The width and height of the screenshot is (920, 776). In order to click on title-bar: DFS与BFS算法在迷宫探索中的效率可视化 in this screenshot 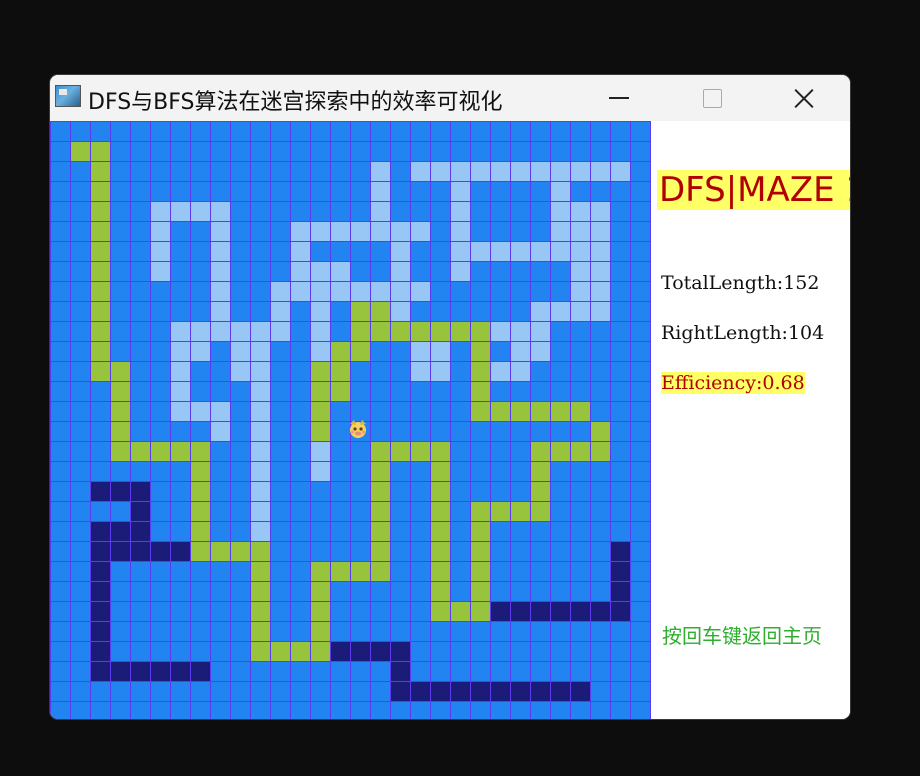, I will do `click(450, 98)`.